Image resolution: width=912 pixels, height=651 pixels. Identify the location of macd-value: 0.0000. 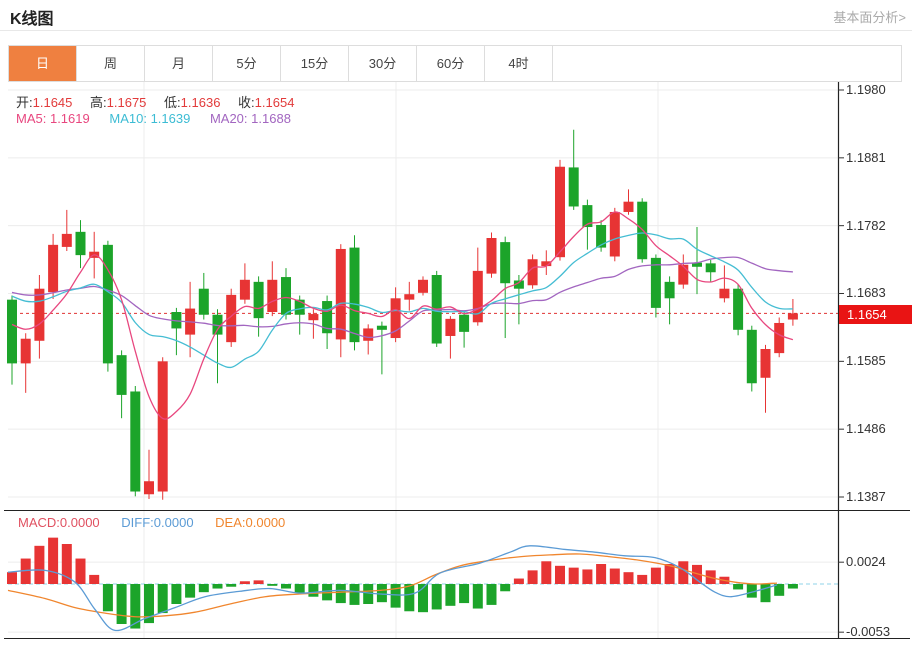
(79, 522).